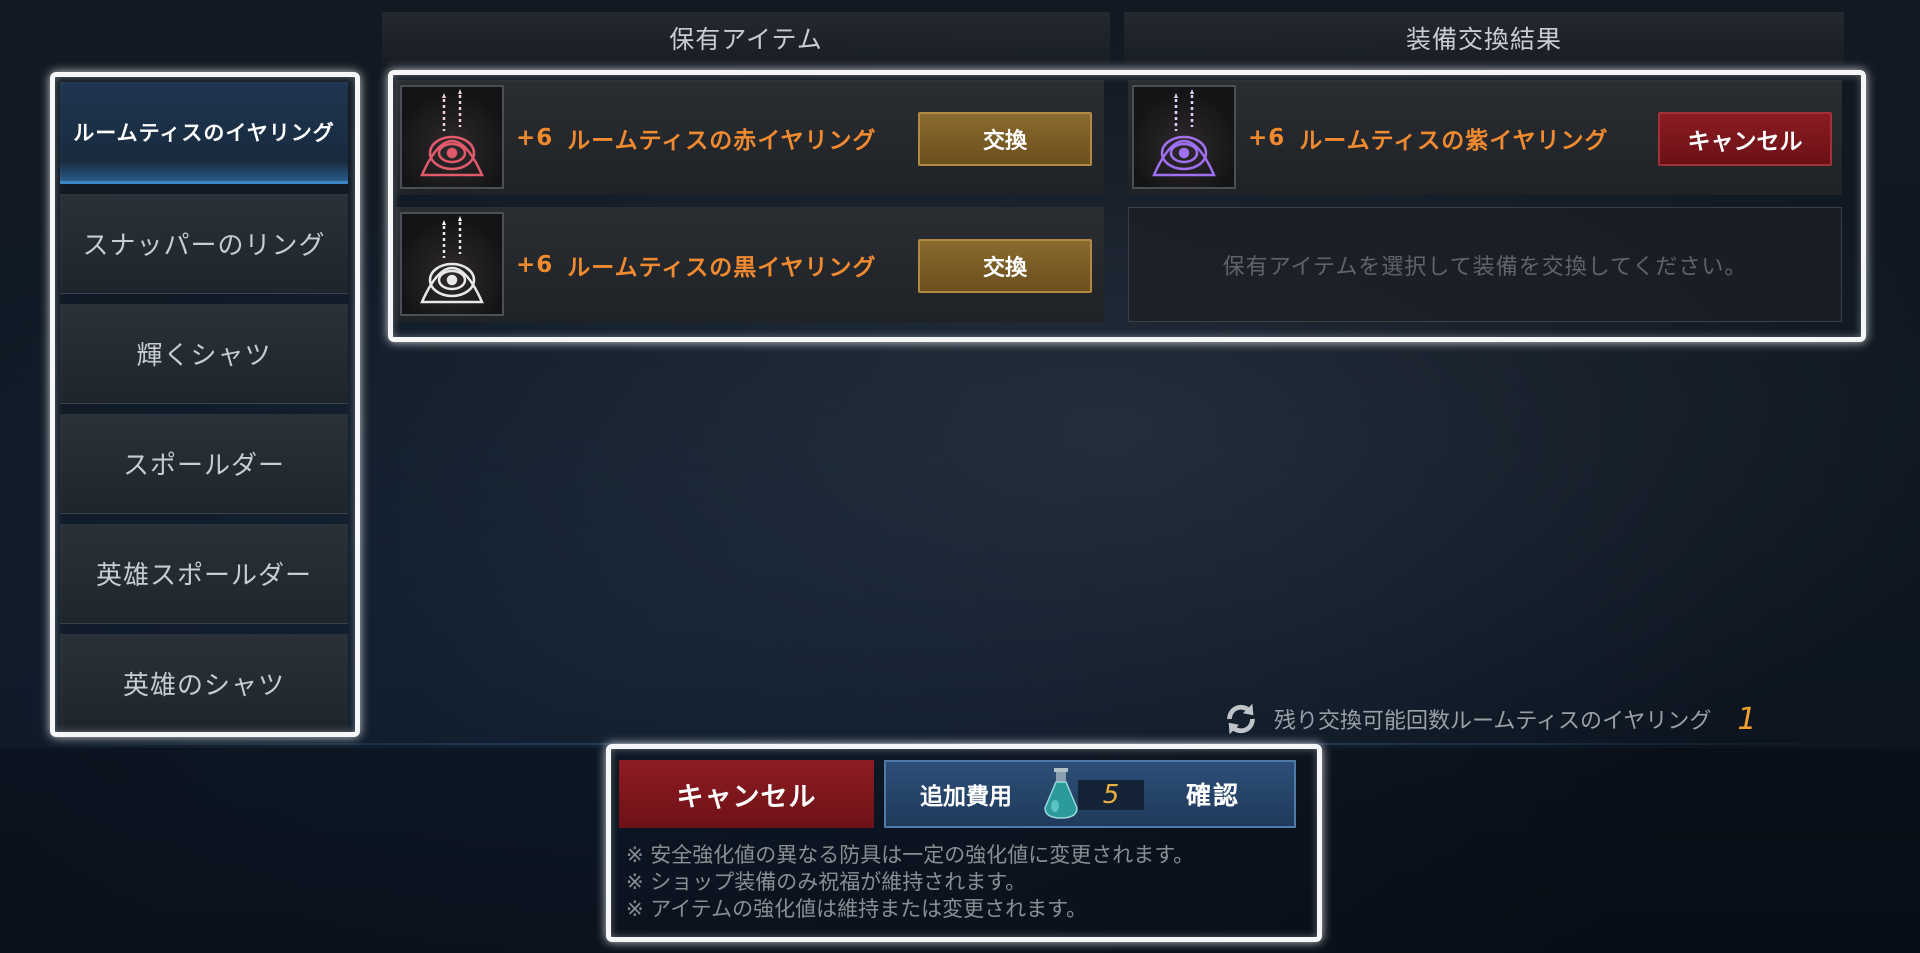 The width and height of the screenshot is (1920, 953). I want to click on confirm-button: 追加費用 5 確認, so click(1090, 794).